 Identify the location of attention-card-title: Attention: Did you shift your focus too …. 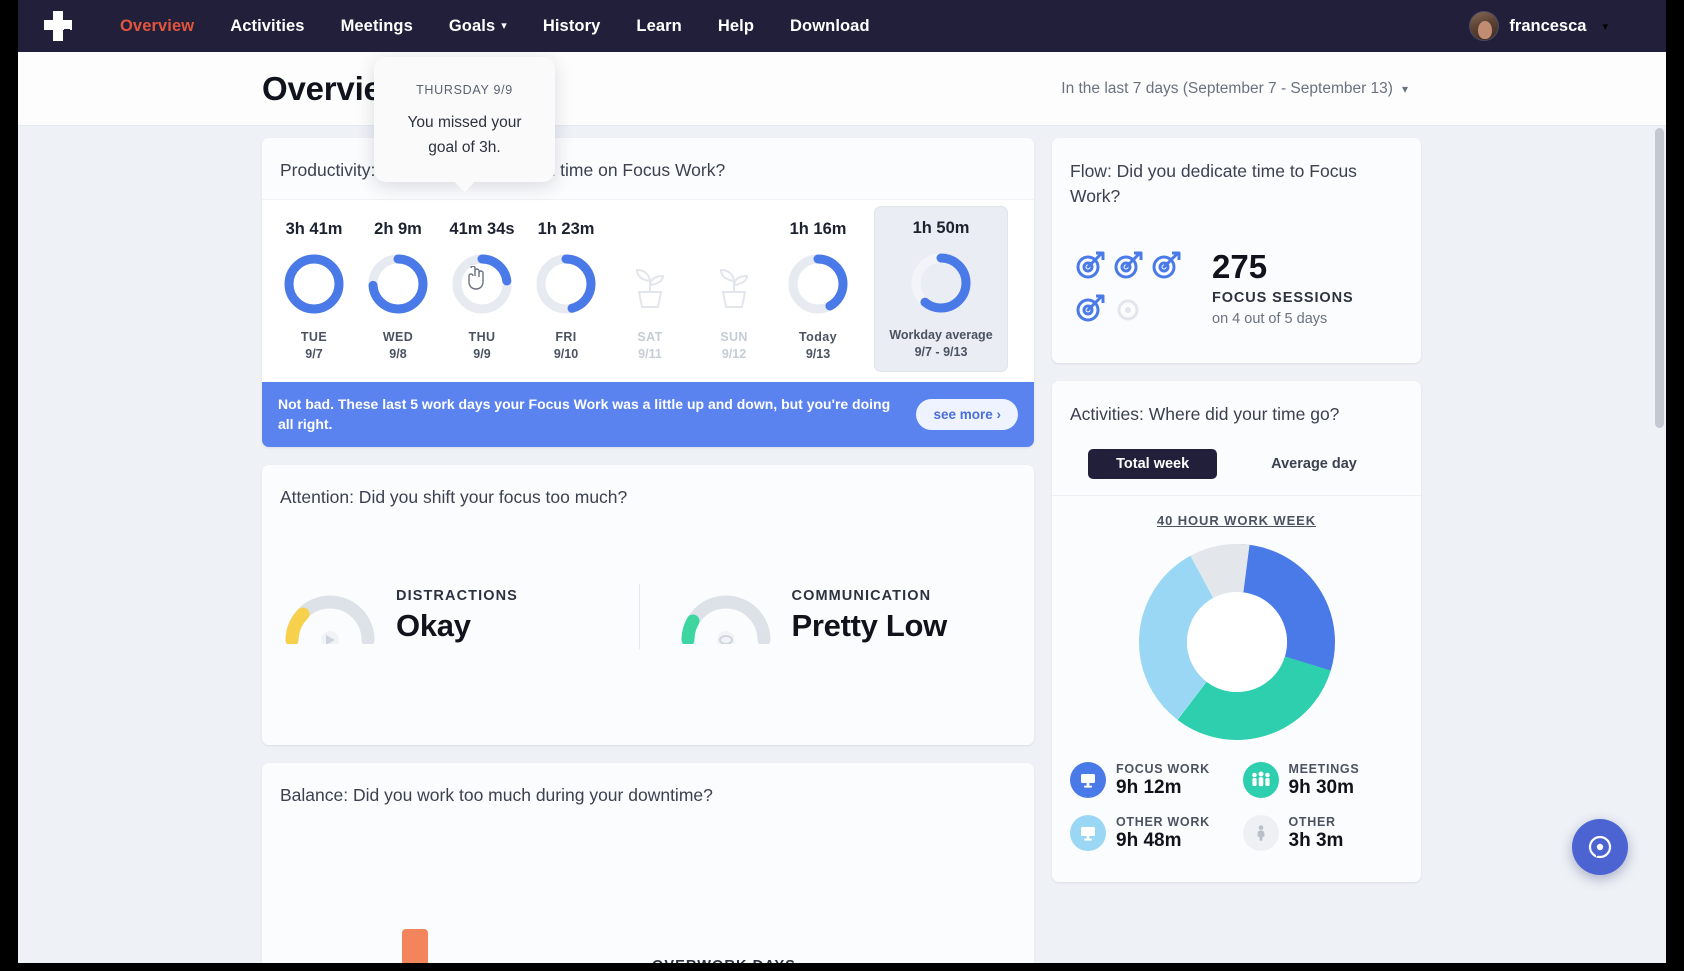
(454, 496).